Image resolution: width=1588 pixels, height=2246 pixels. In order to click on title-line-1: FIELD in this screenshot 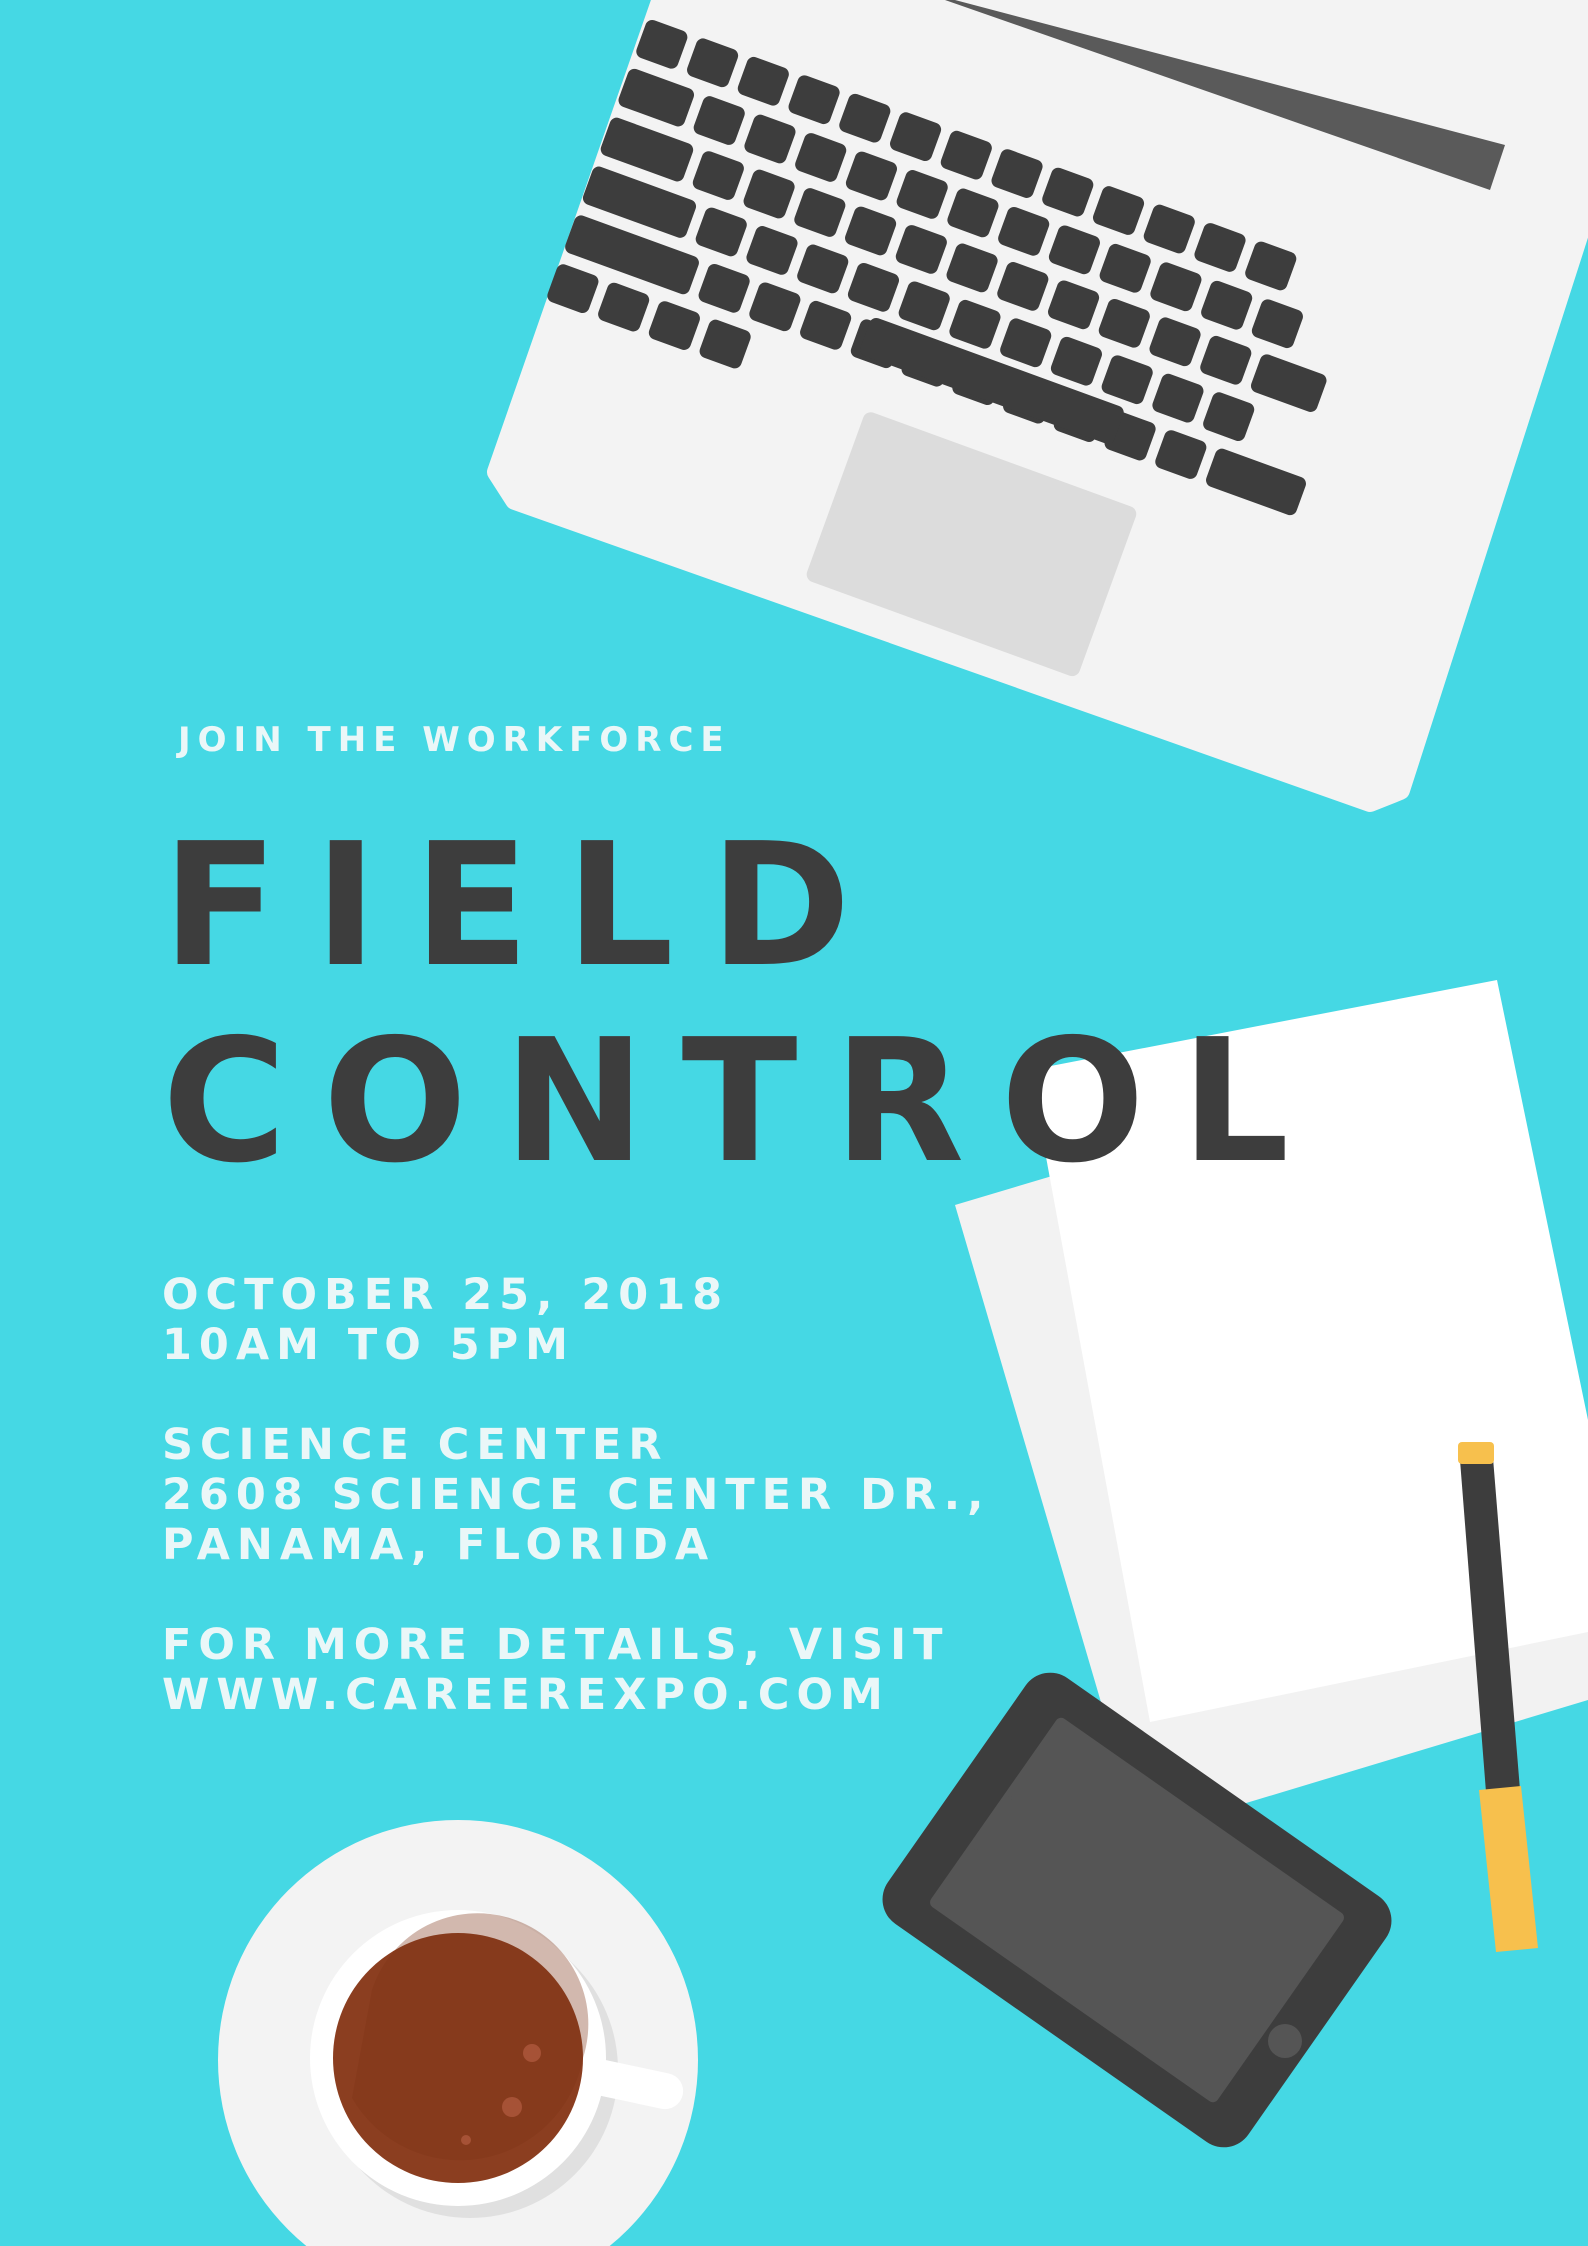, I will do `click(524, 906)`.